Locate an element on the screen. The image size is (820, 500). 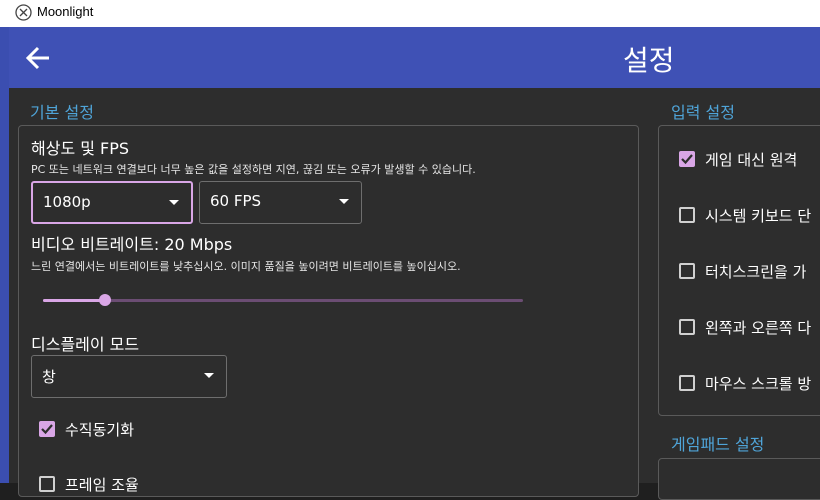
basic-settings-title: 기본 설정 is located at coordinates (62, 112).